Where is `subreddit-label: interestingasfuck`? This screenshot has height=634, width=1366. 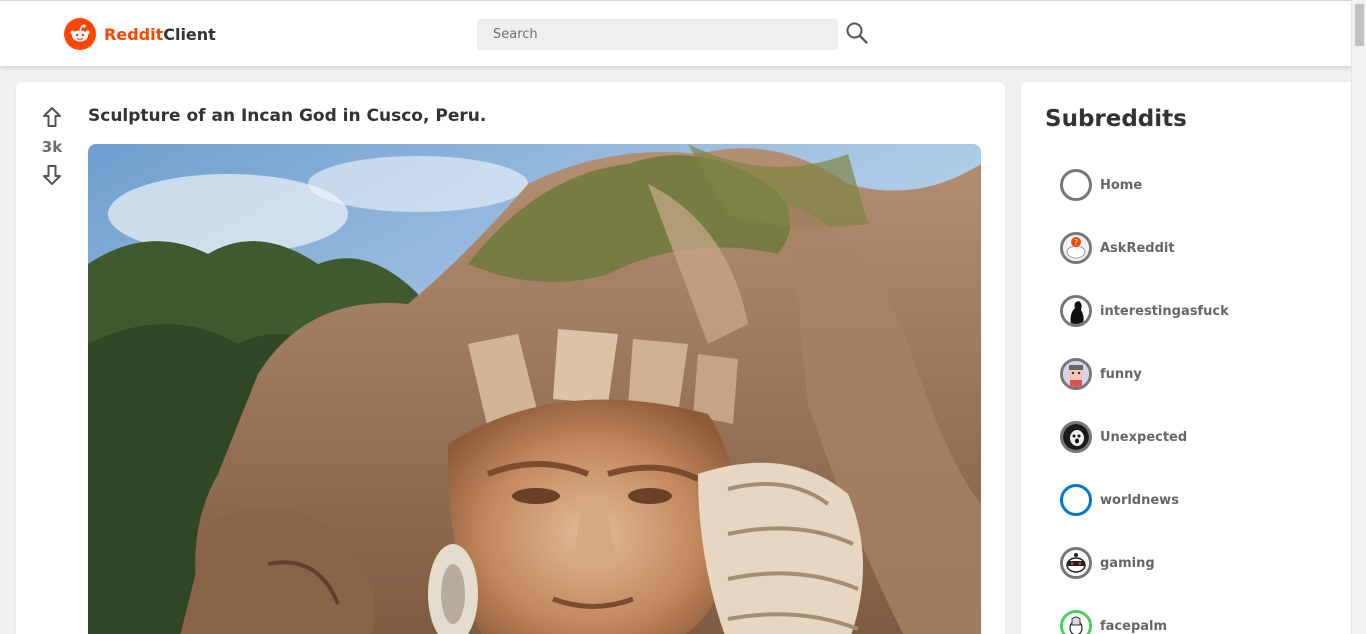
subreddit-label: interestingasfuck is located at coordinates (1164, 311).